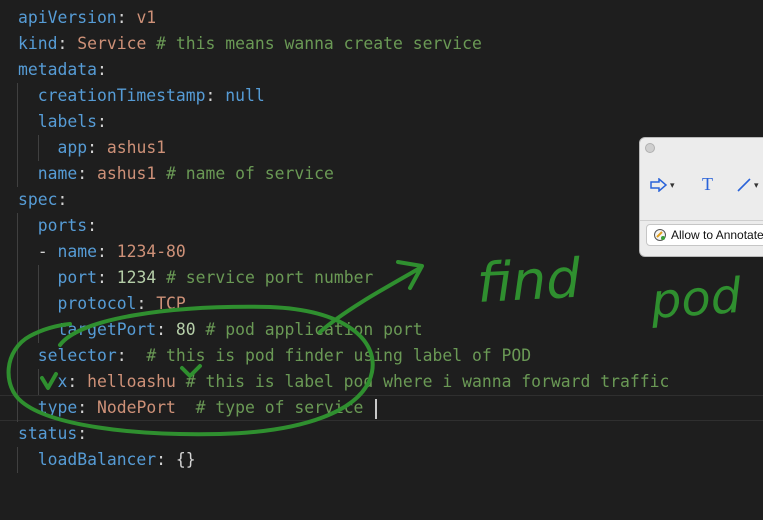 The height and width of the screenshot is (520, 763). I want to click on code-token: TCP, so click(171, 303).